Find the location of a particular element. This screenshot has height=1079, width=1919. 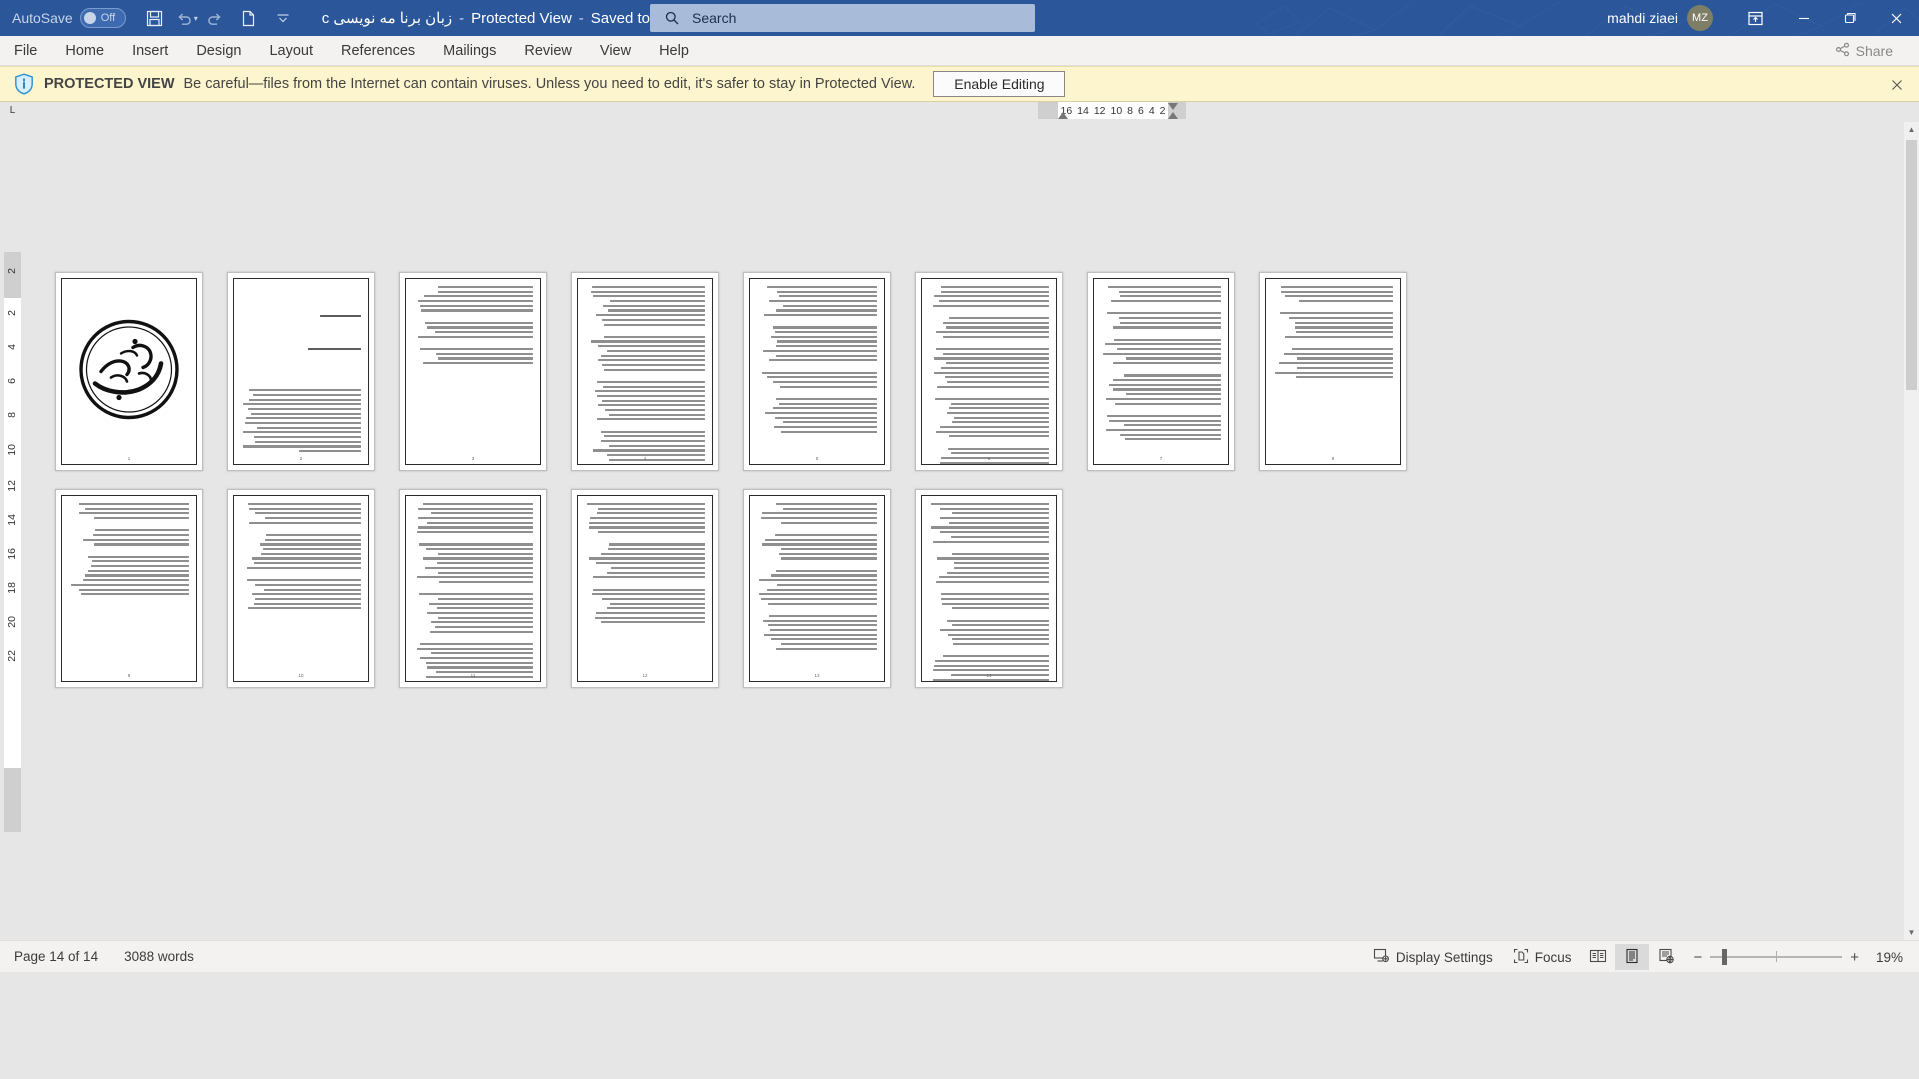

customize-quick-access-toolbar-icon is located at coordinates (283, 18).